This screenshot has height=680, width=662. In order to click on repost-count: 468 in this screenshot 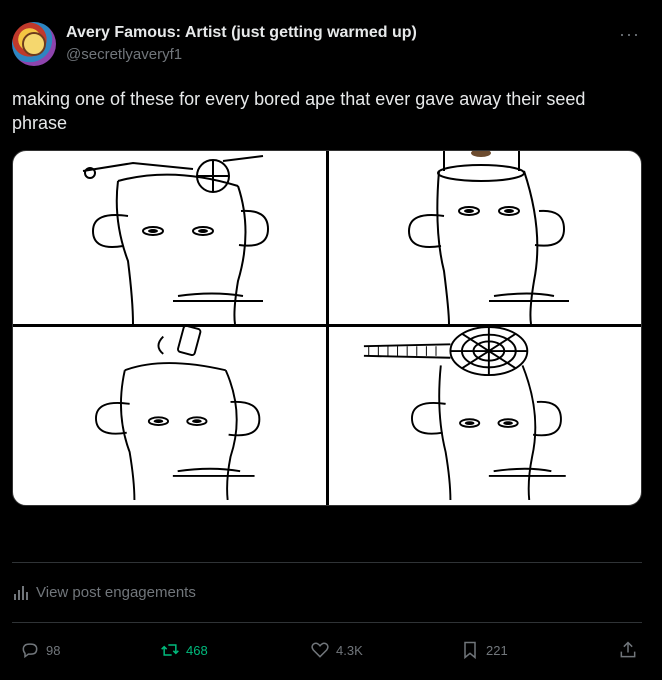, I will do `click(197, 650)`.